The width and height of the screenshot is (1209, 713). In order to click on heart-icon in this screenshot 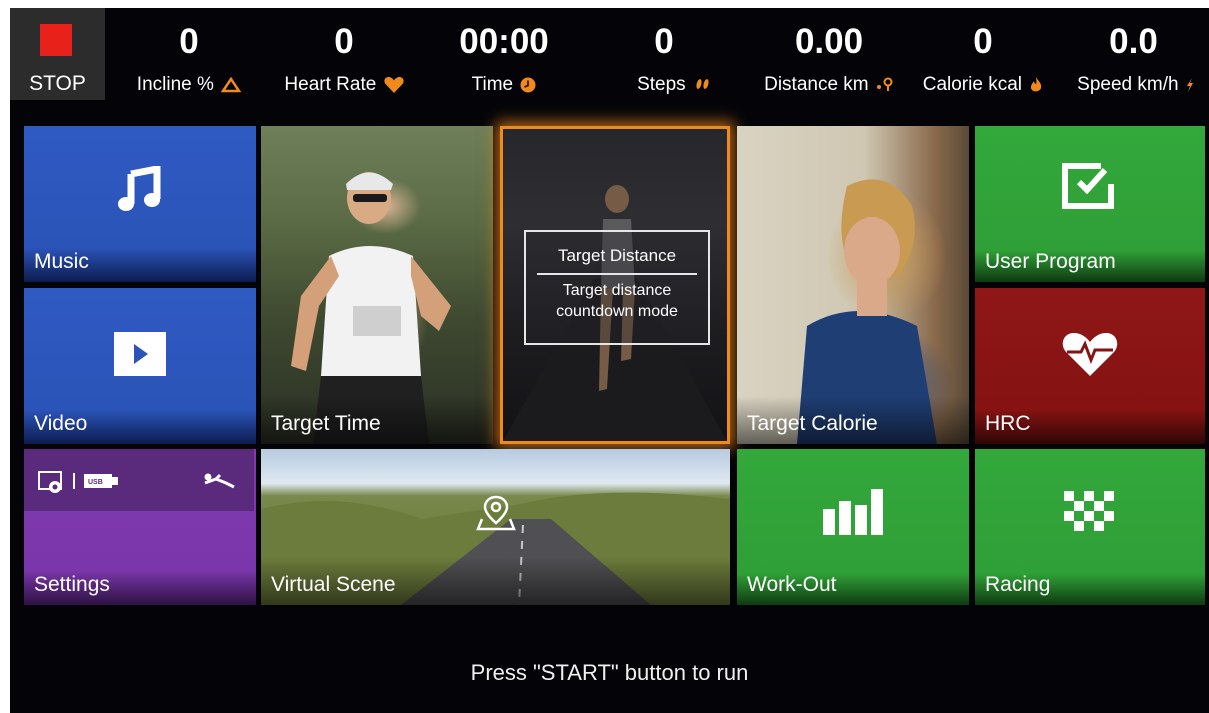, I will do `click(393, 85)`.